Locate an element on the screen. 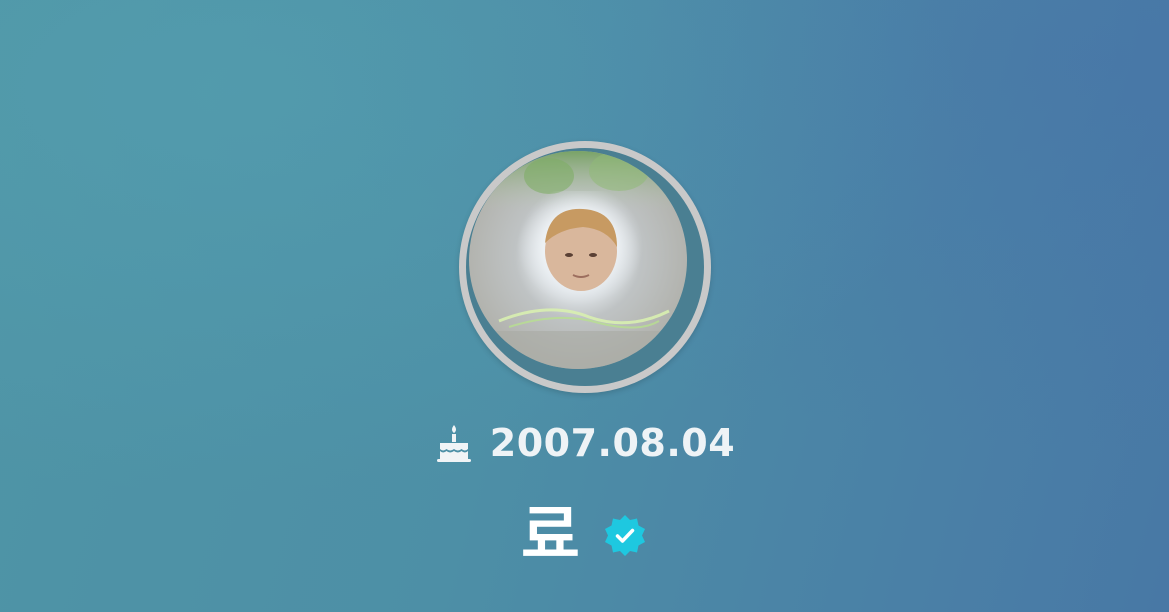 This screenshot has height=612, width=1169. cake-icon is located at coordinates (453, 443).